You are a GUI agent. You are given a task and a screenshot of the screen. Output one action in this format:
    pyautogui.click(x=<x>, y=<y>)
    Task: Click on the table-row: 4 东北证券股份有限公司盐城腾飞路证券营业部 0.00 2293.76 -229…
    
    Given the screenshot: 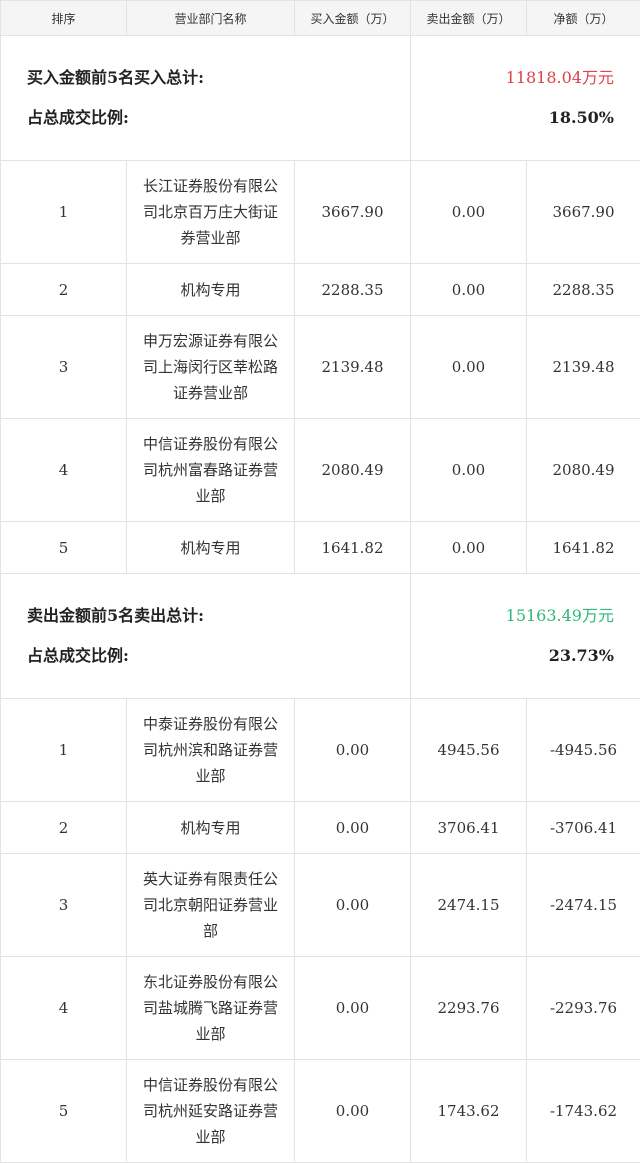 What is the action you would take?
    pyautogui.click(x=320, y=1008)
    